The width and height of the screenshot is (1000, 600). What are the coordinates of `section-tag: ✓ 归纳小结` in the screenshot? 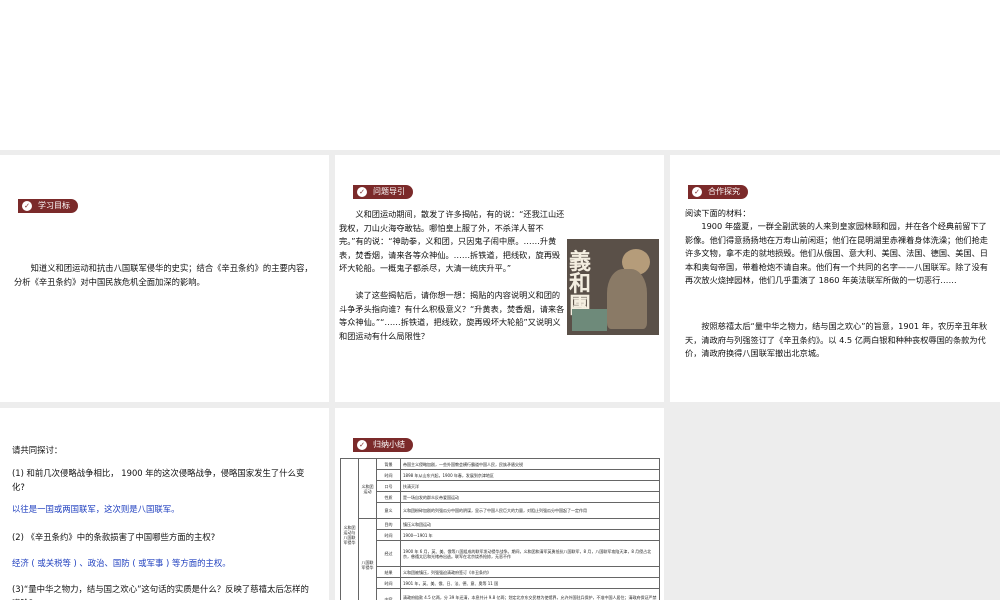 It's located at (383, 445).